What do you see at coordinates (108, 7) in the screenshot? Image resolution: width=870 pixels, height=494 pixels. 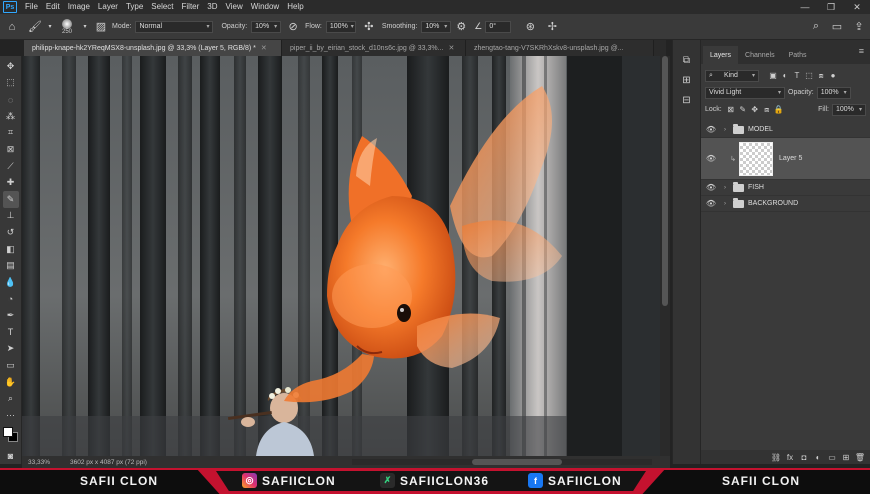 I see `menu-layer: Layer` at bounding box center [108, 7].